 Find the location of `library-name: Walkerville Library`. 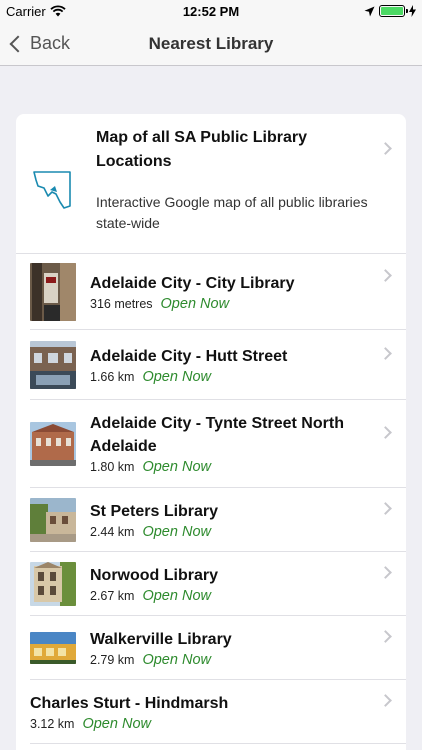

library-name: Walkerville Library is located at coordinates (161, 639).